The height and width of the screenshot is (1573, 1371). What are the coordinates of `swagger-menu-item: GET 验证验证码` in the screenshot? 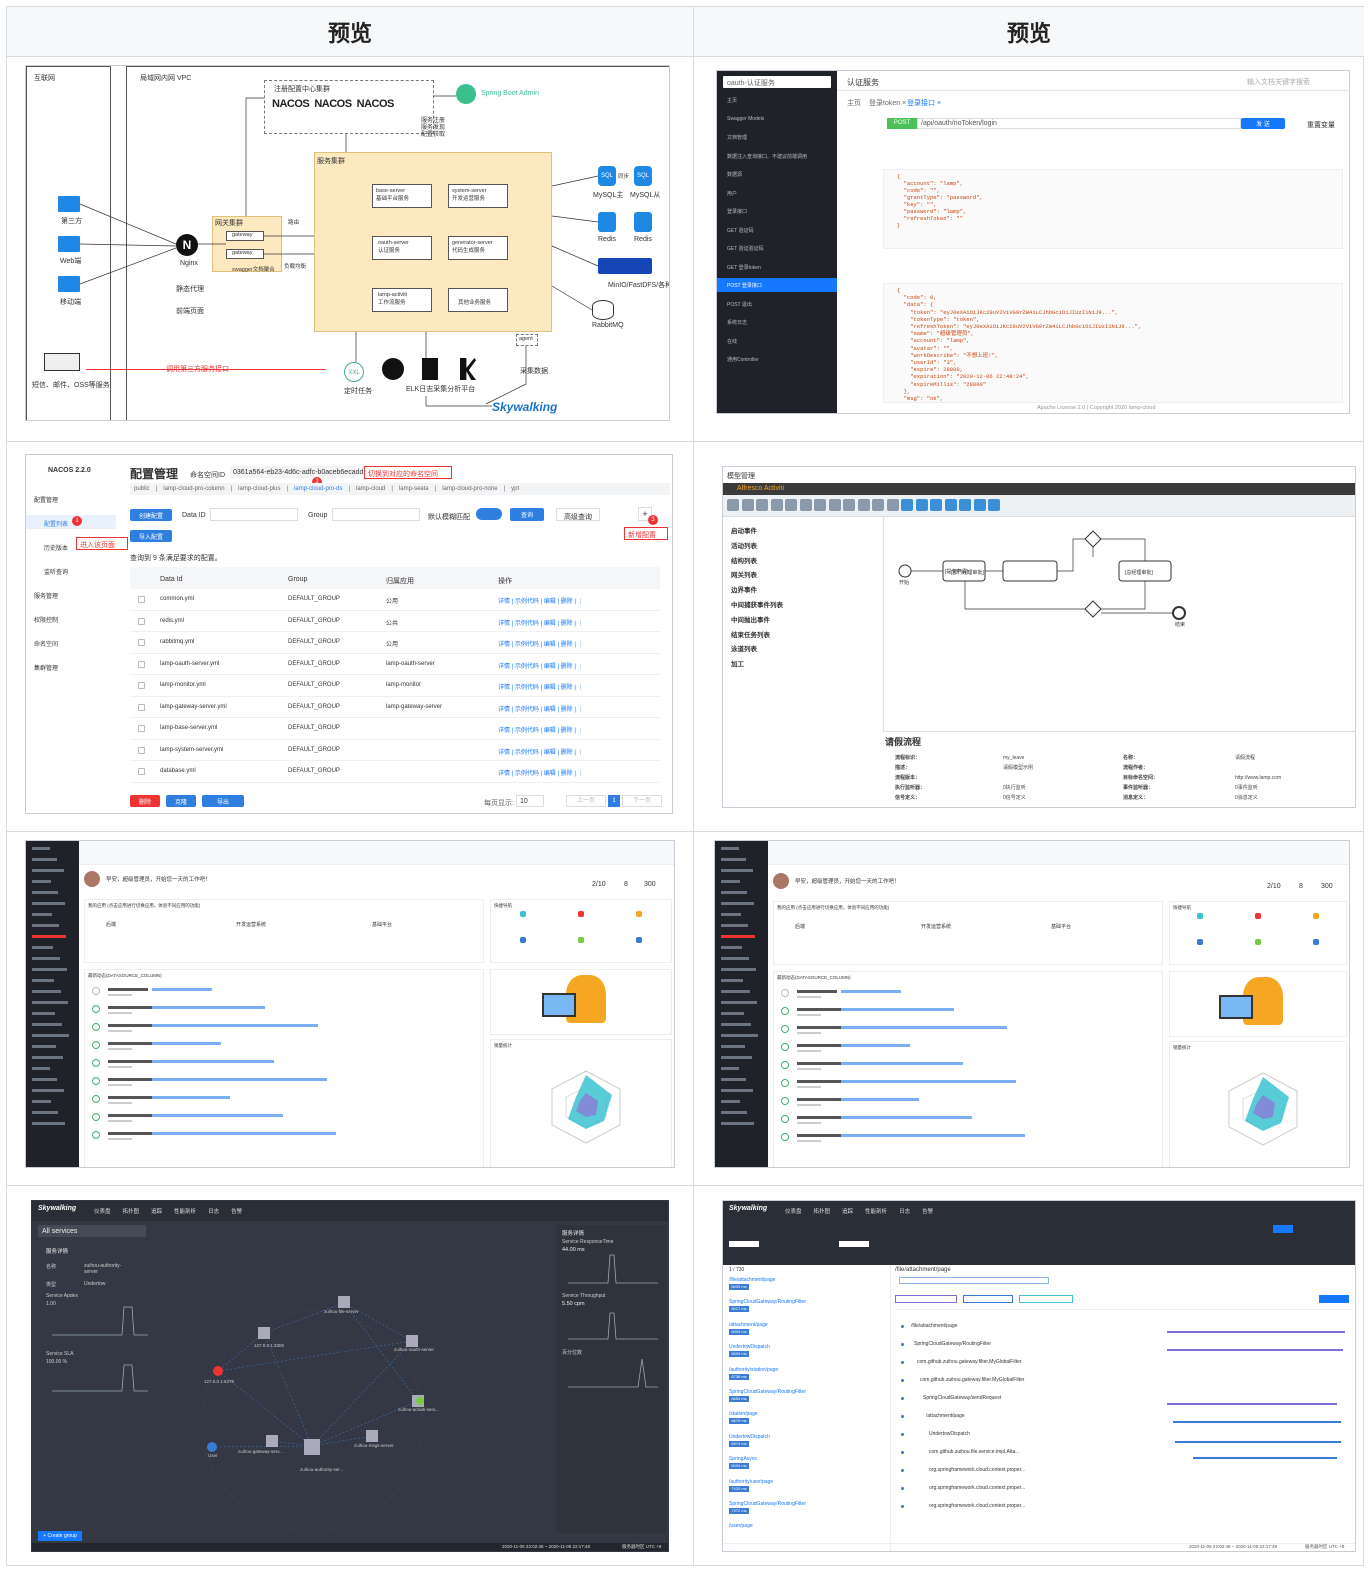 It's located at (745, 248).